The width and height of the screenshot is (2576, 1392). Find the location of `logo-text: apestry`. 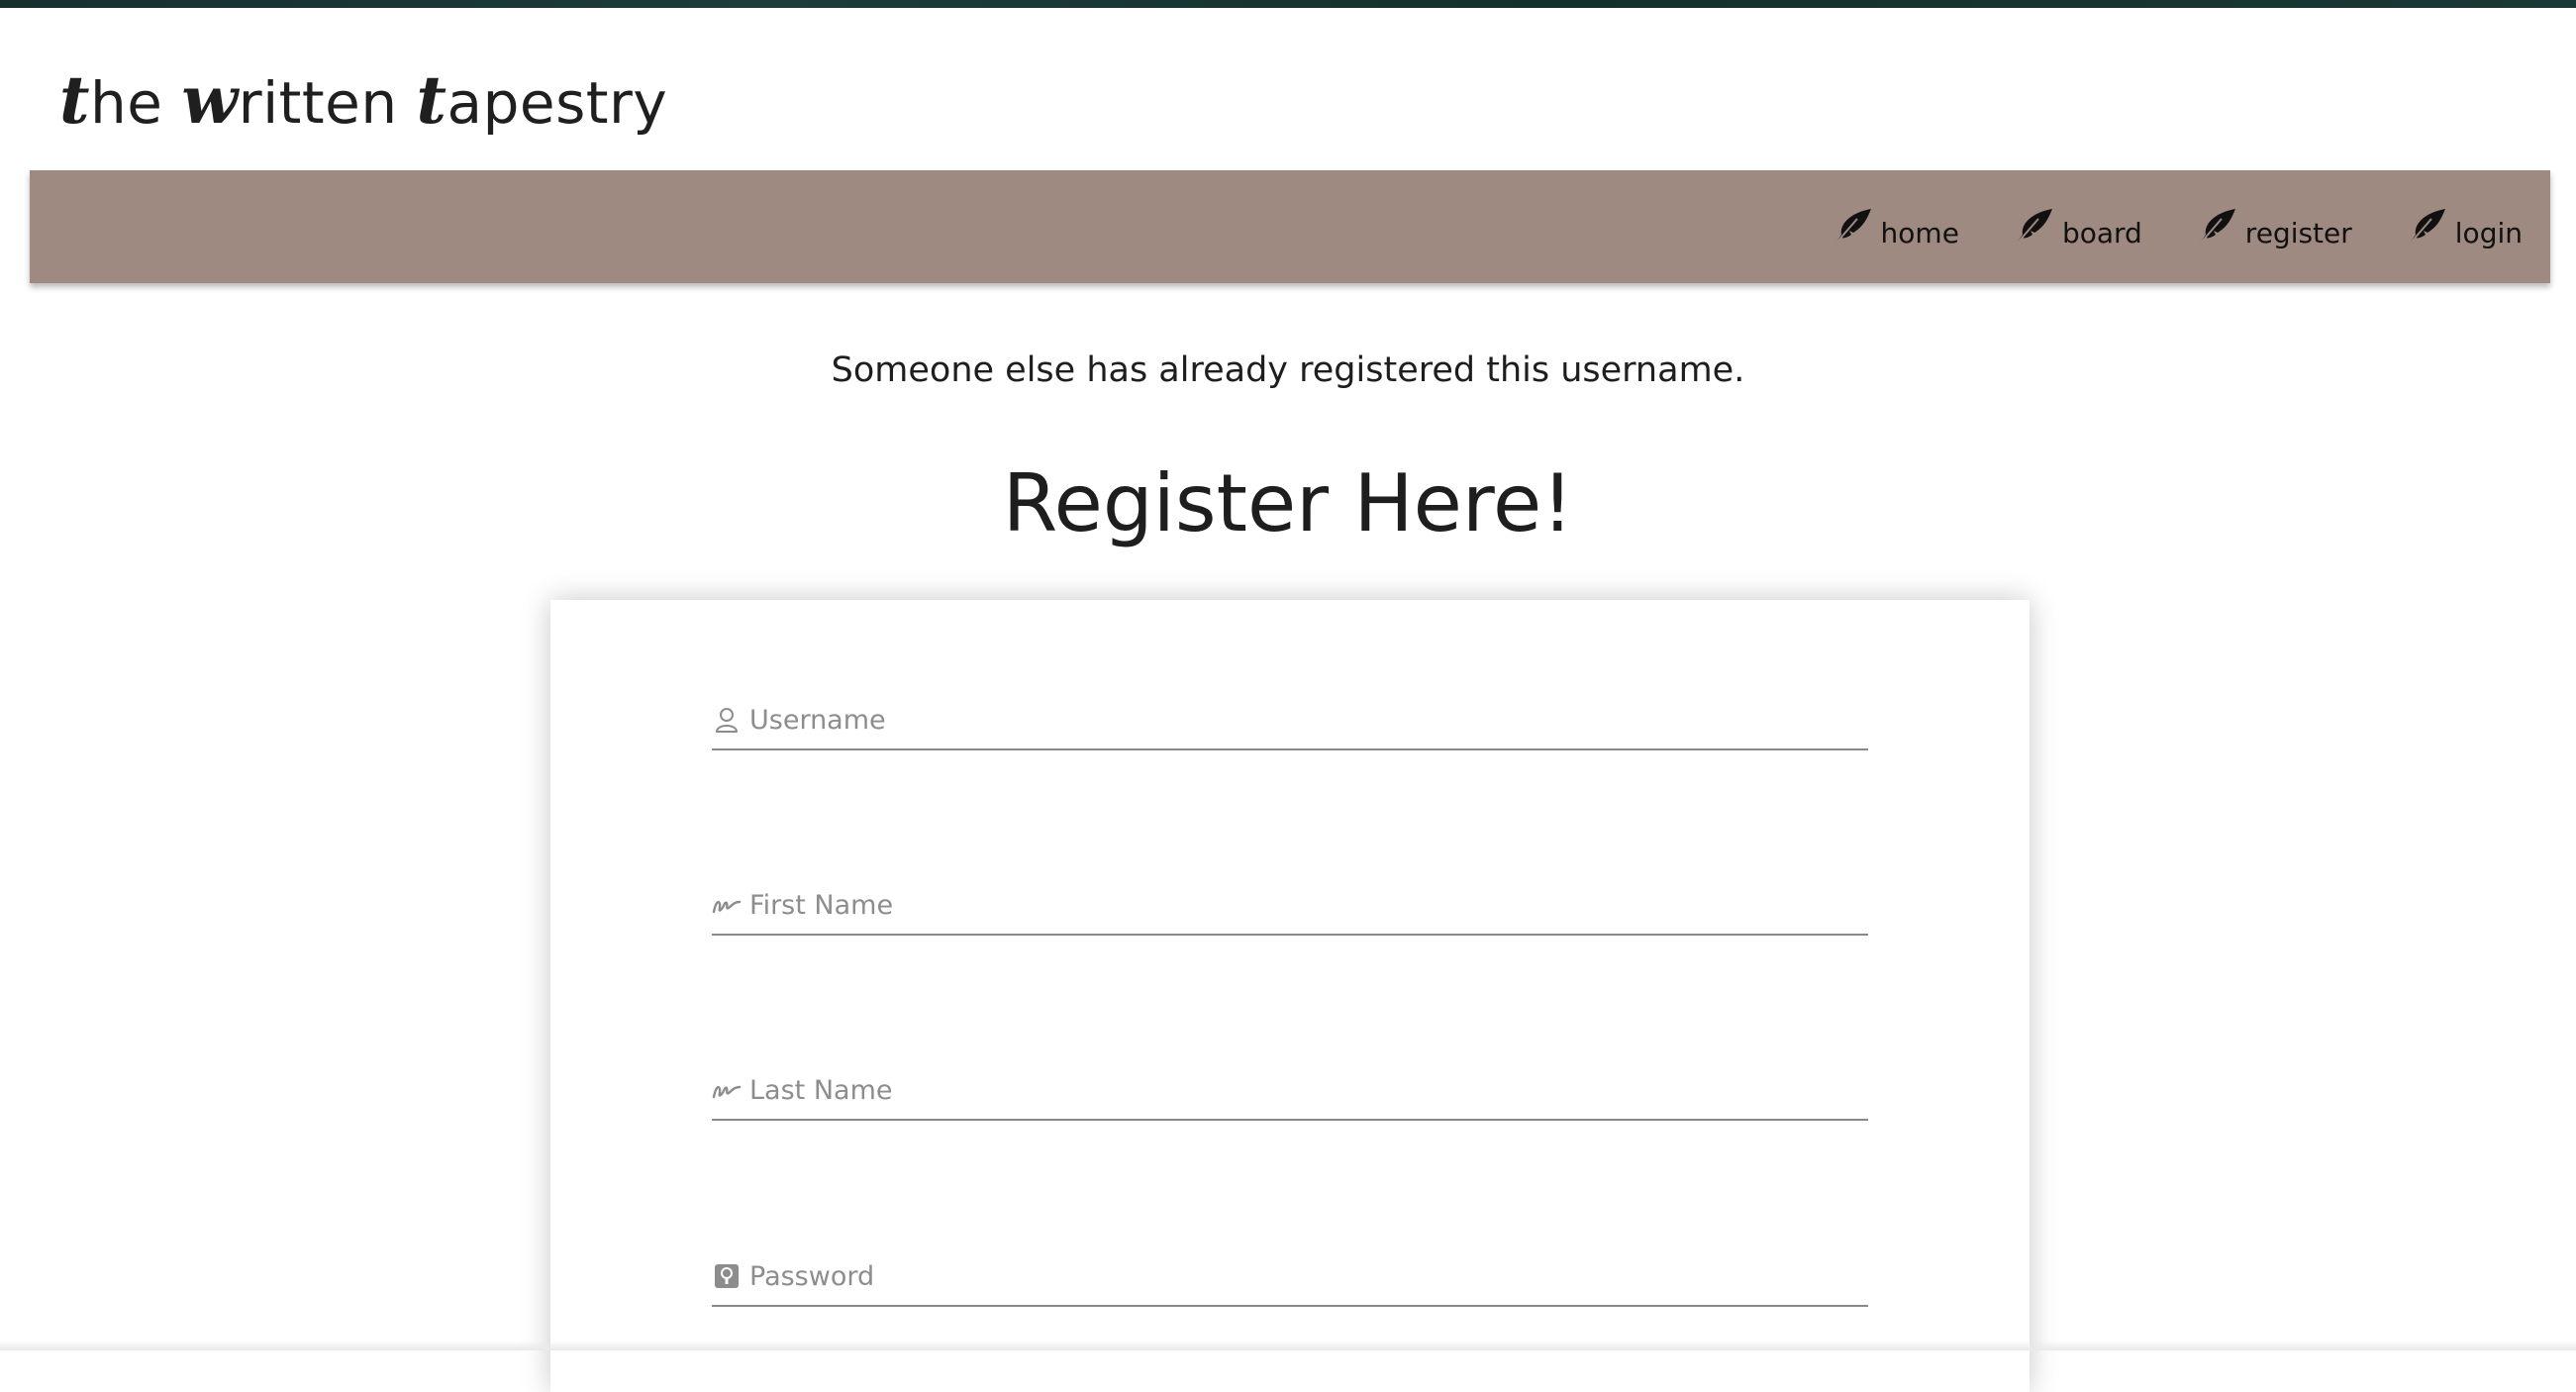

logo-text: apestry is located at coordinates (557, 103).